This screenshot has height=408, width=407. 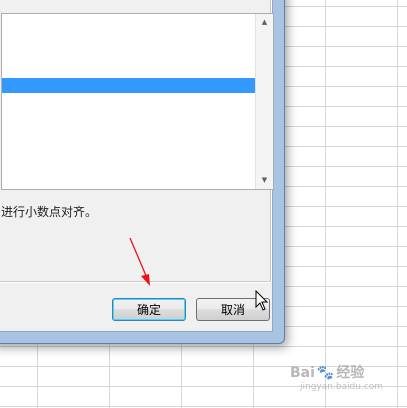 I want to click on paw-icon: 🐾, so click(x=325, y=373).